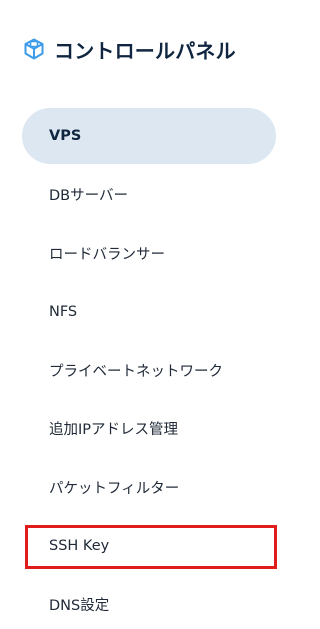 This screenshot has width=320, height=629. Describe the element at coordinates (114, 488) in the screenshot. I see `nav-item-label: パケットフィルター` at that location.